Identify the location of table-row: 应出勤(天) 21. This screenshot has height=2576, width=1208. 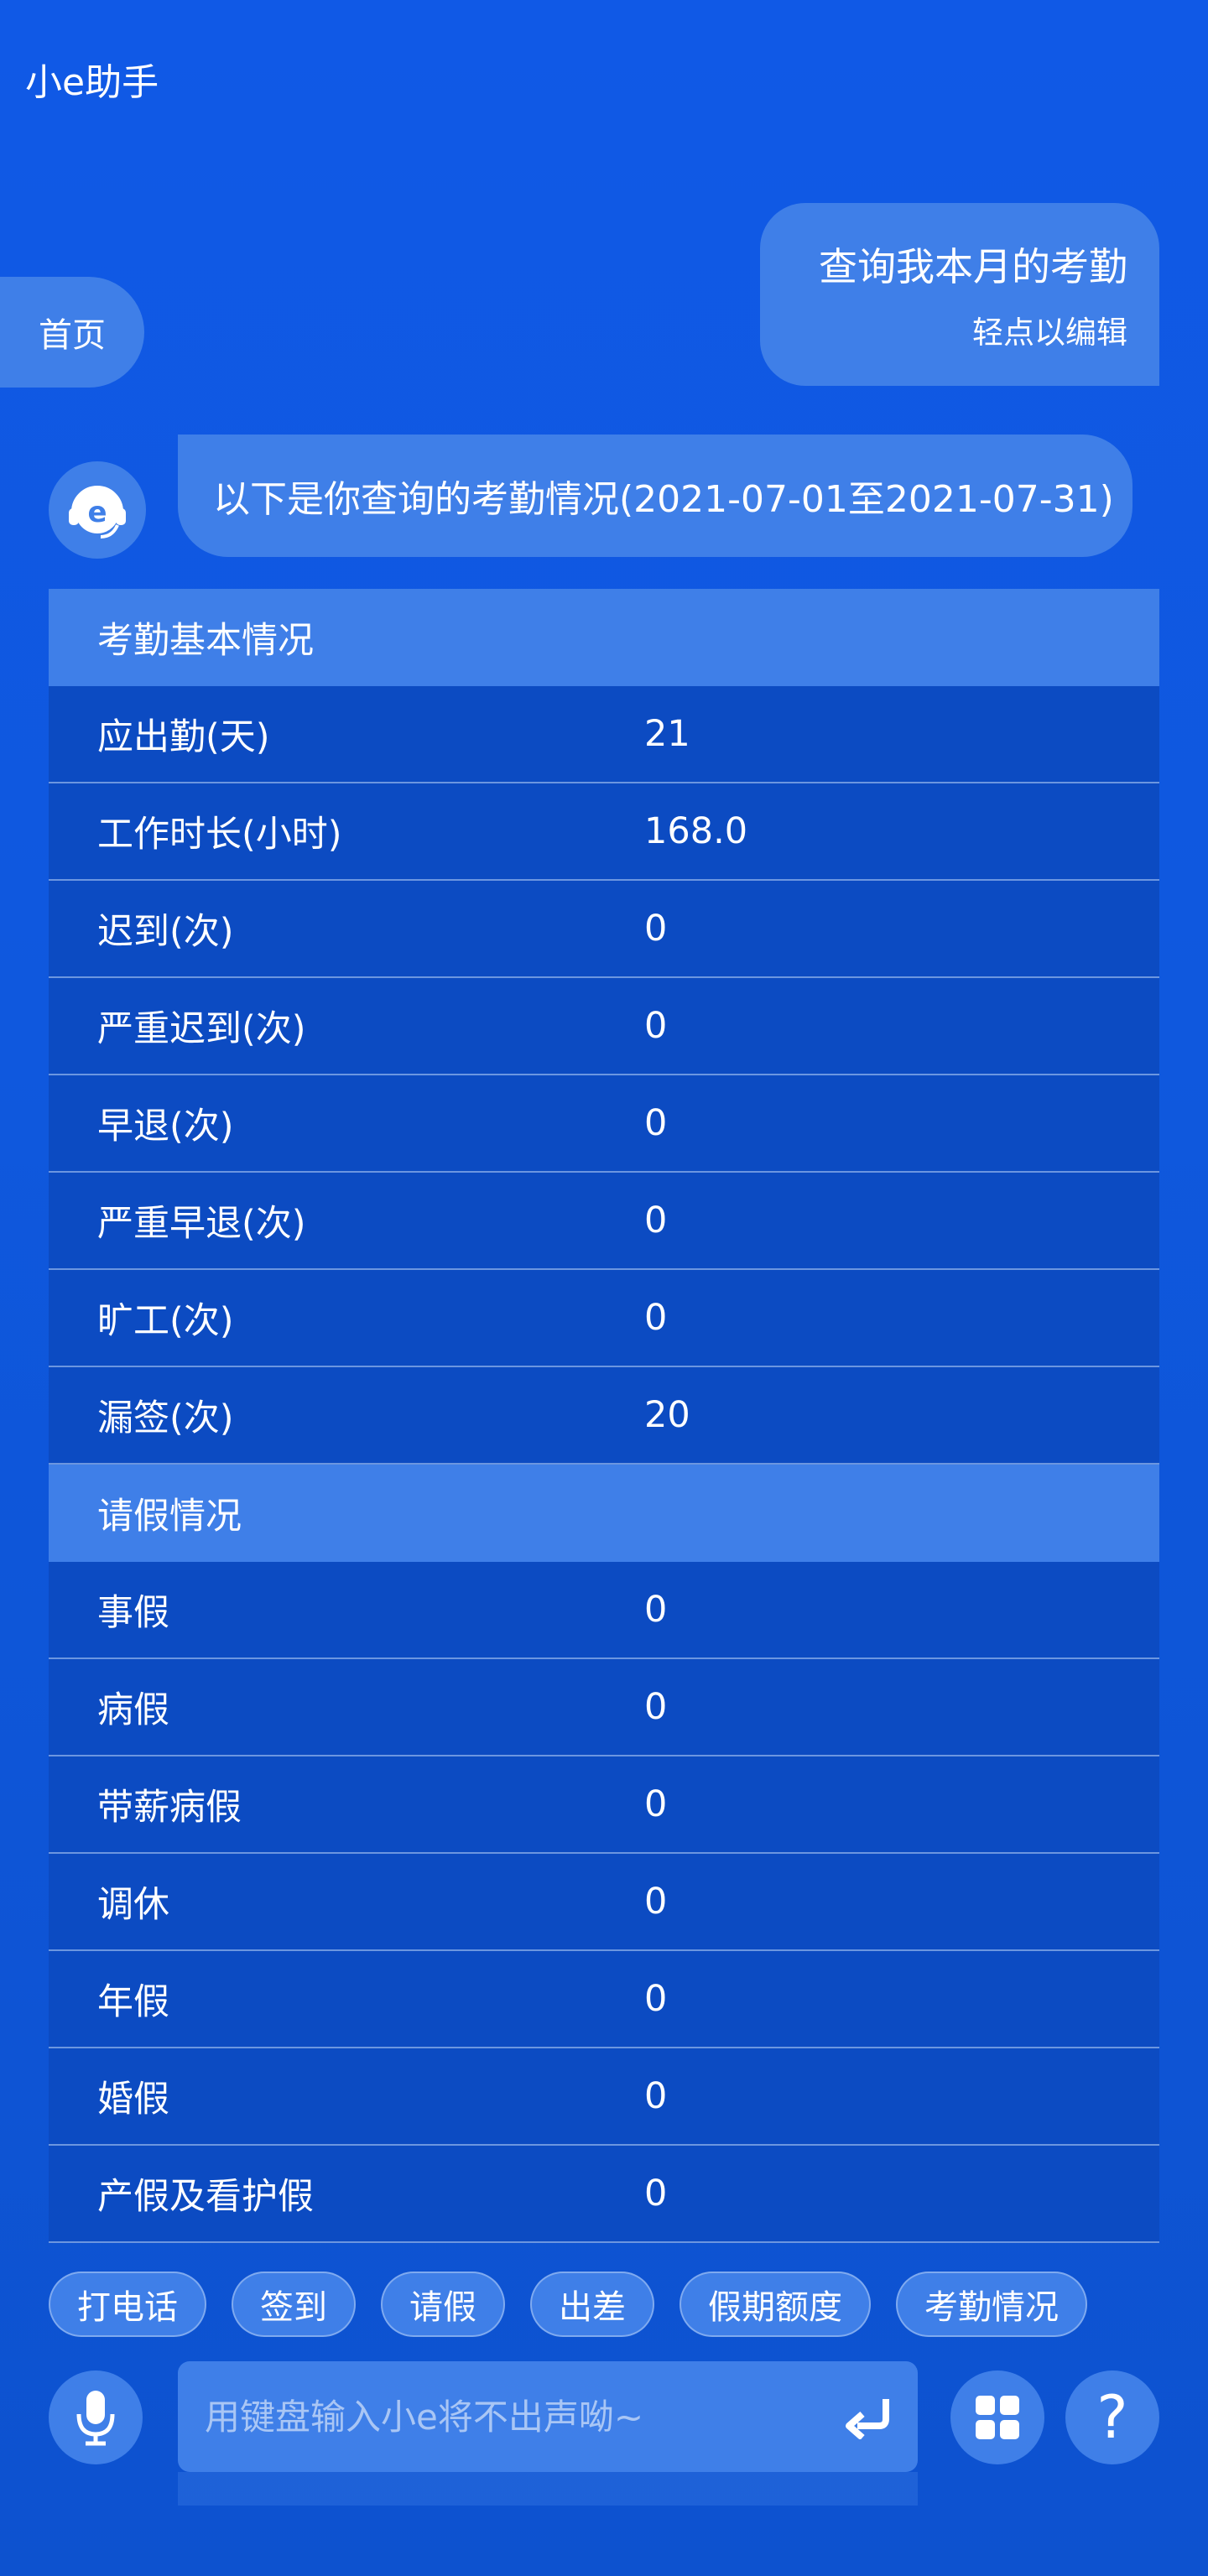
(604, 734).